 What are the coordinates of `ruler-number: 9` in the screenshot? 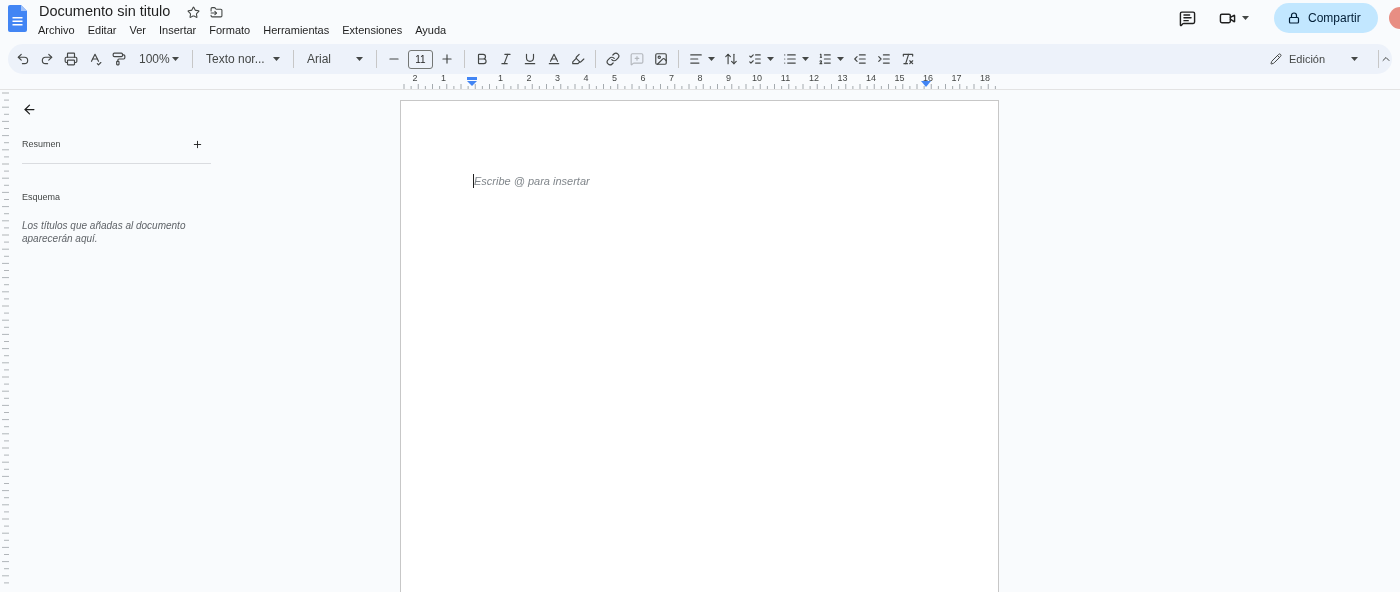 It's located at (728, 78).